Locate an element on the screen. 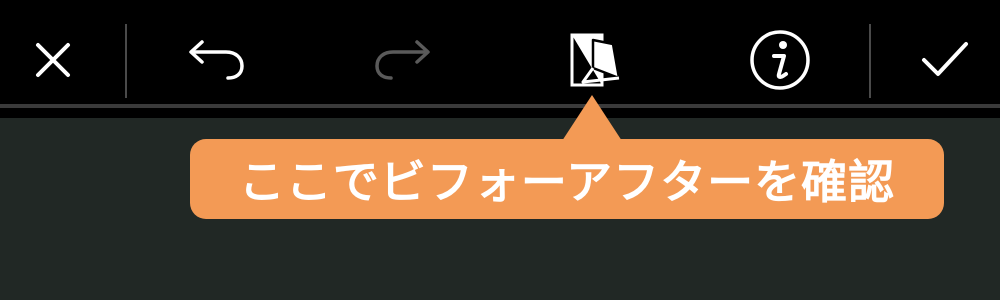 The image size is (1000, 300). undo-icon is located at coordinates (216, 60).